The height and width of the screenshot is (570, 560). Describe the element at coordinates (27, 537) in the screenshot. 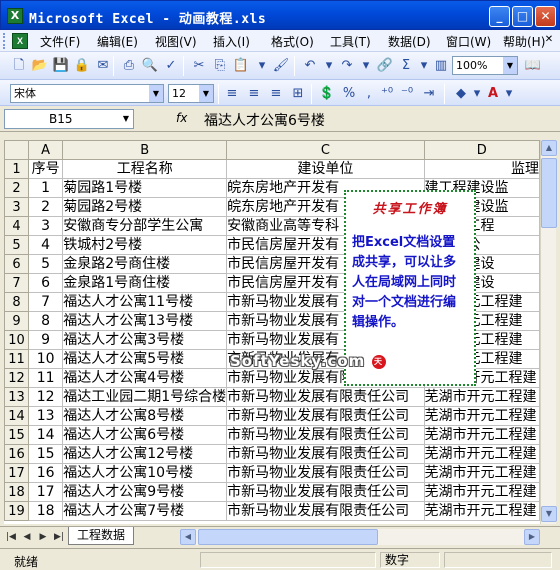

I see `prev-sheet-icon: ◀` at that location.